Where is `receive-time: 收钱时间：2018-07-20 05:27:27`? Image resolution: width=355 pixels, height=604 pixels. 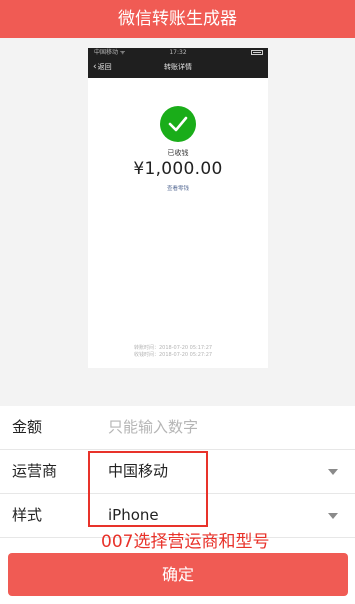 receive-time: 收钱时间：2018-07-20 05:27:27 is located at coordinates (173, 355).